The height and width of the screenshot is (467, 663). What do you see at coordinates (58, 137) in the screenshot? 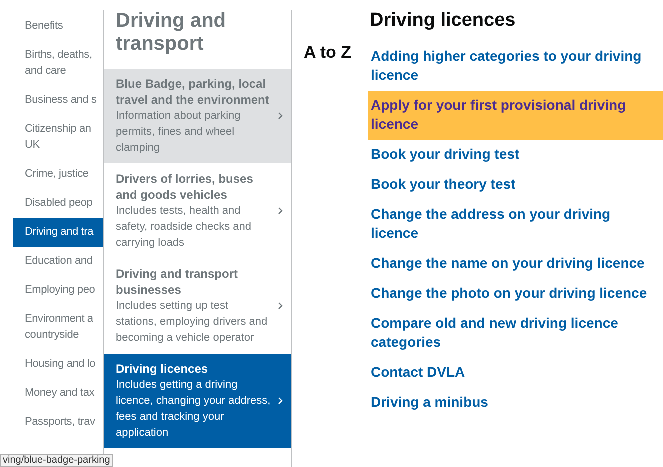
I see `sidebar-item: Citizenship an UK` at bounding box center [58, 137].